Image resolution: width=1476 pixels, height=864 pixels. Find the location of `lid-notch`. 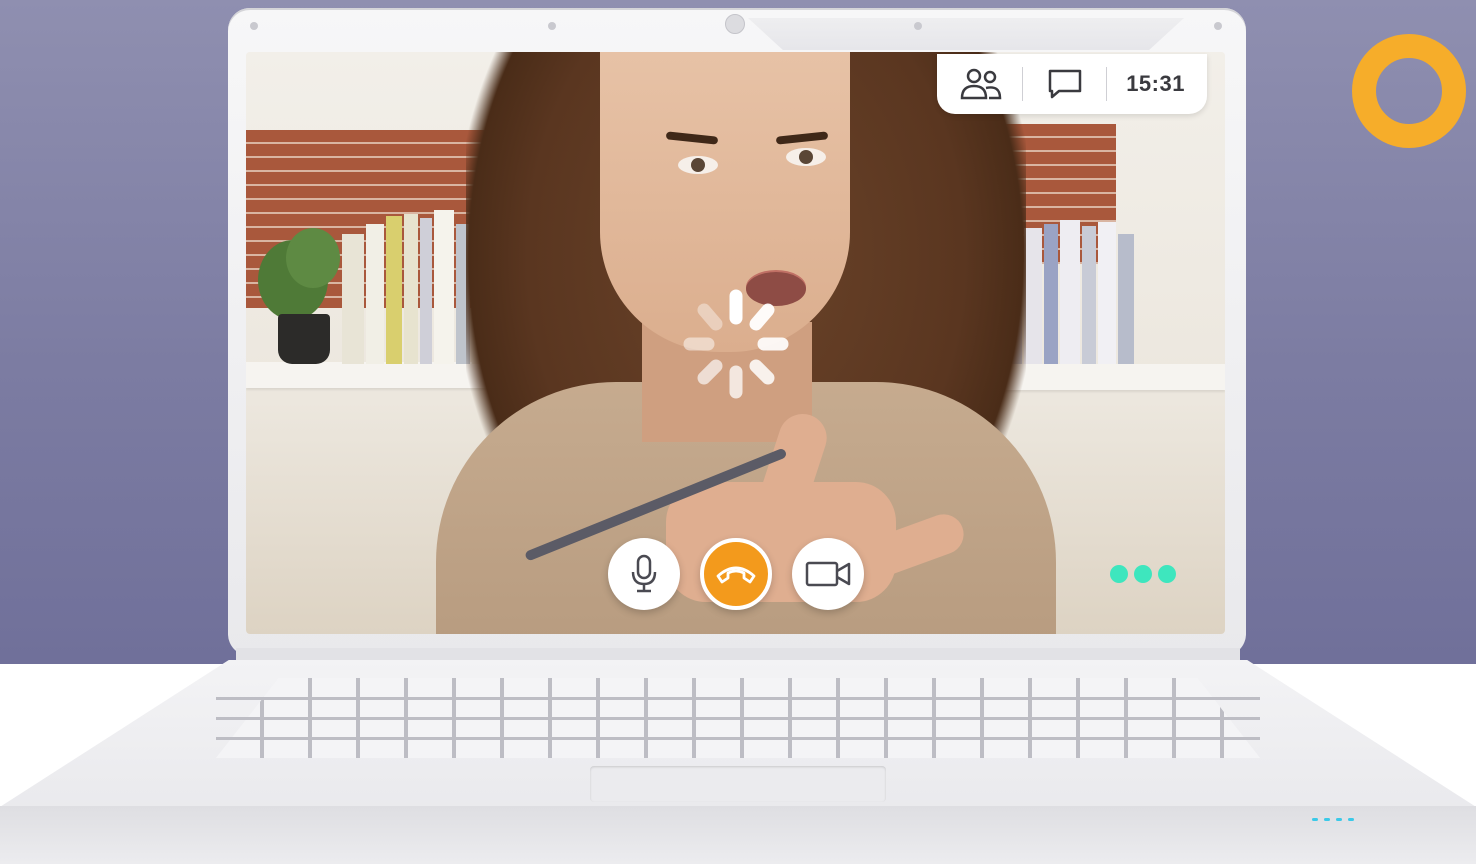

lid-notch is located at coordinates (966, 34).